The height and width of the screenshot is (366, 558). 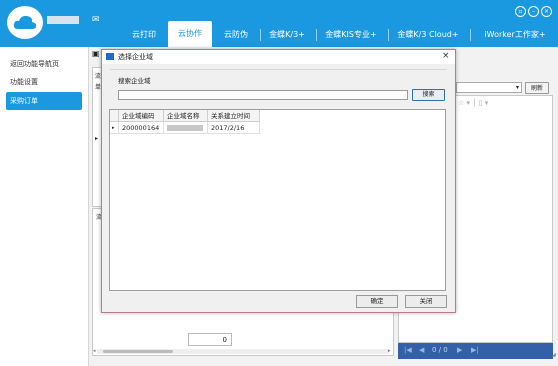 I want to click on sidebar: 返回功能导航页 功能设置 采购订单, so click(x=44, y=206).